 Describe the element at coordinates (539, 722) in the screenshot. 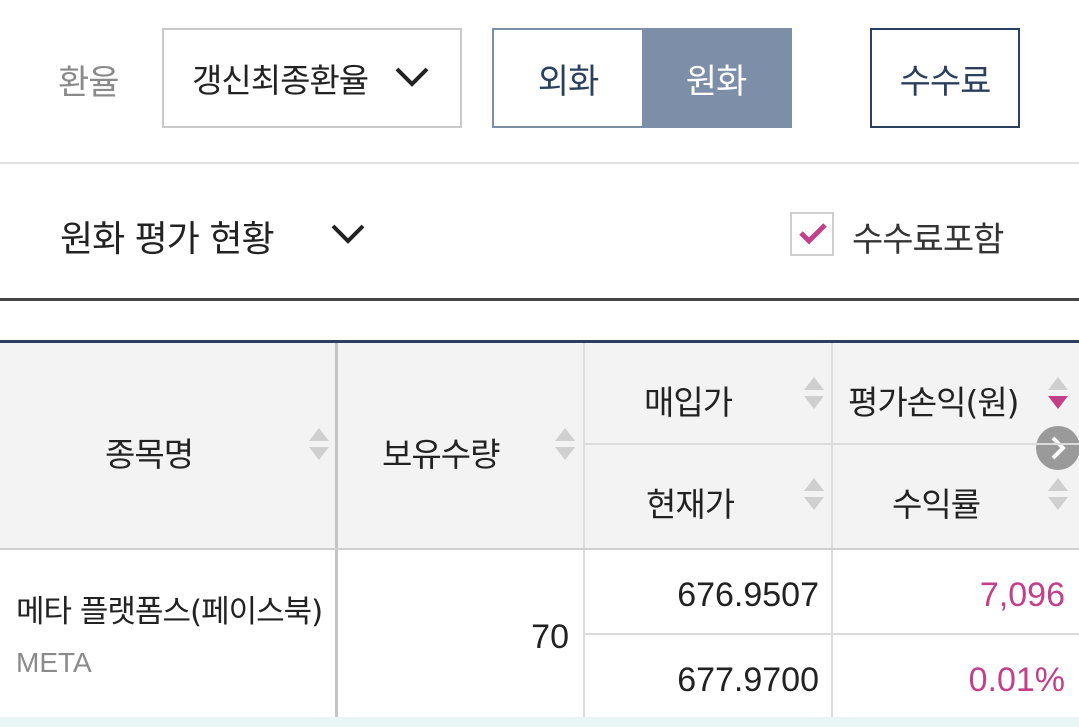

I see `next-row-highlight` at that location.